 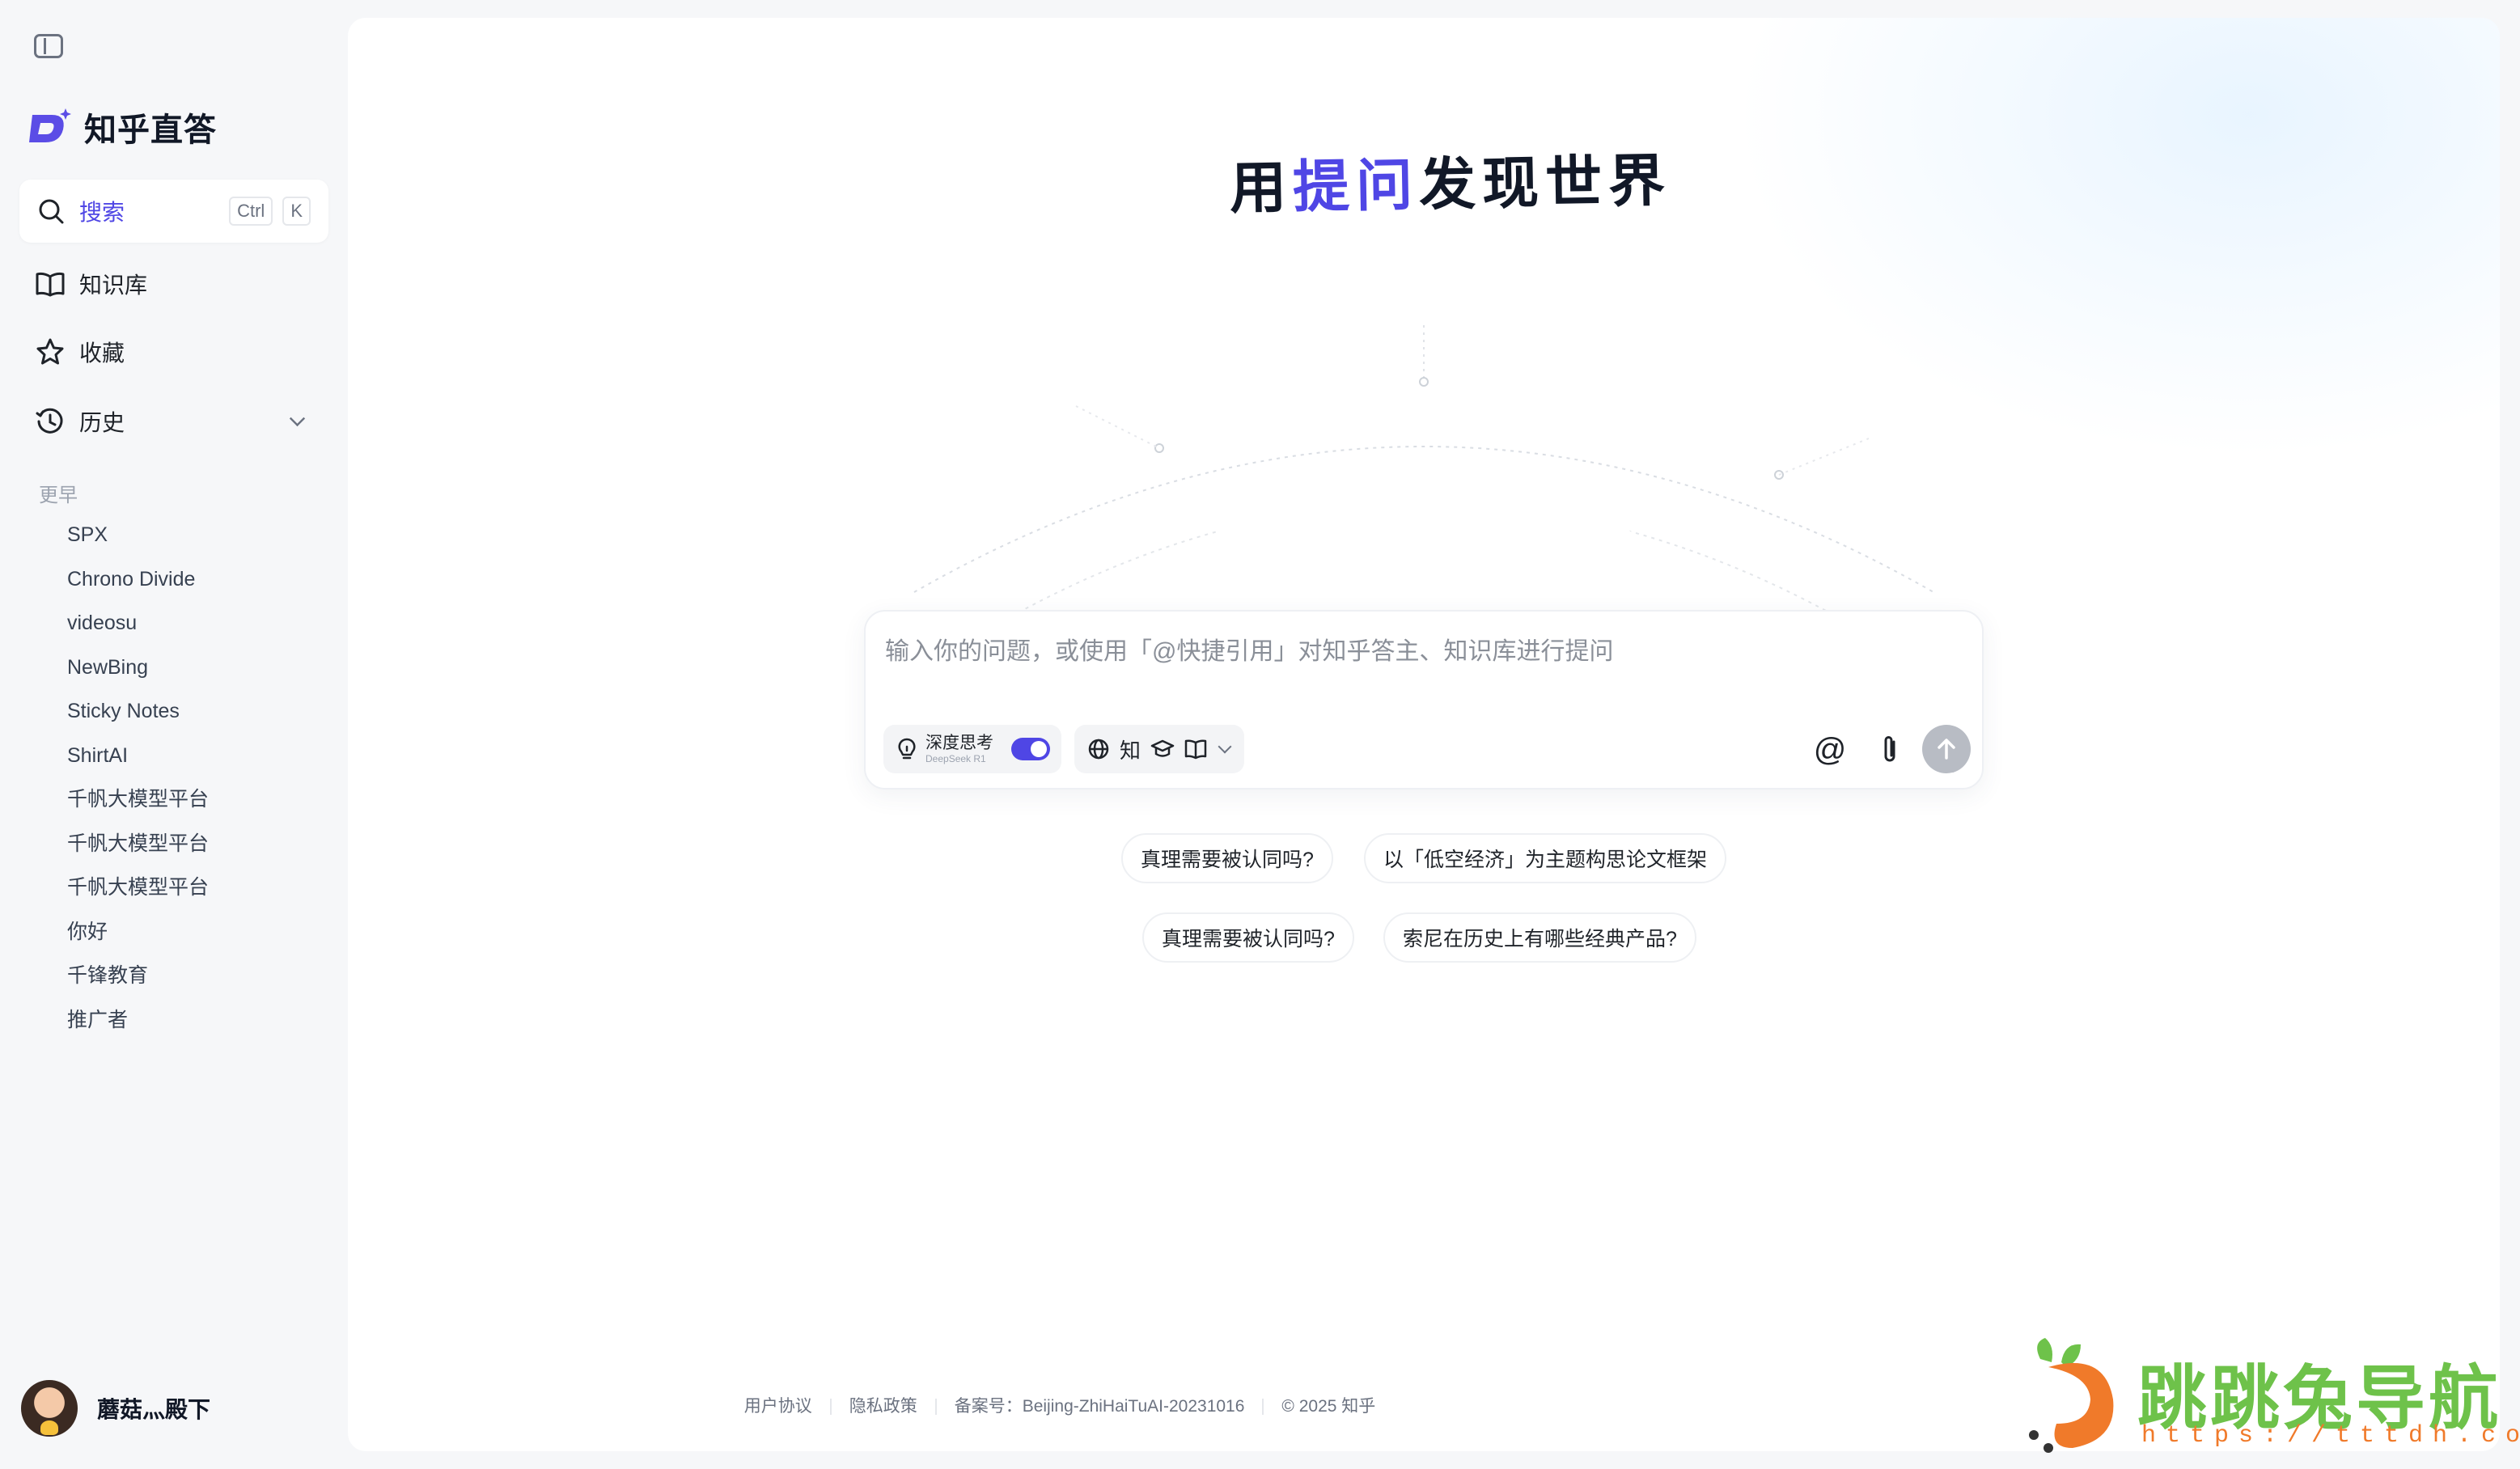 I want to click on search-label: 搜索, so click(x=102, y=212).